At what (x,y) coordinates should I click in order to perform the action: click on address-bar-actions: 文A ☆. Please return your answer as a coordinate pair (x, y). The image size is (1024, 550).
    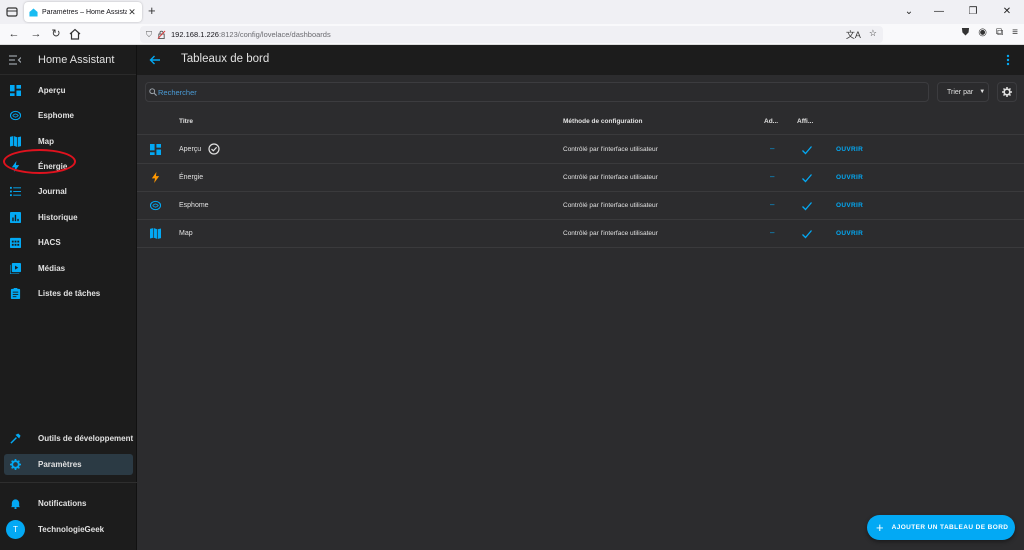
    Looking at the image, I should click on (861, 34).